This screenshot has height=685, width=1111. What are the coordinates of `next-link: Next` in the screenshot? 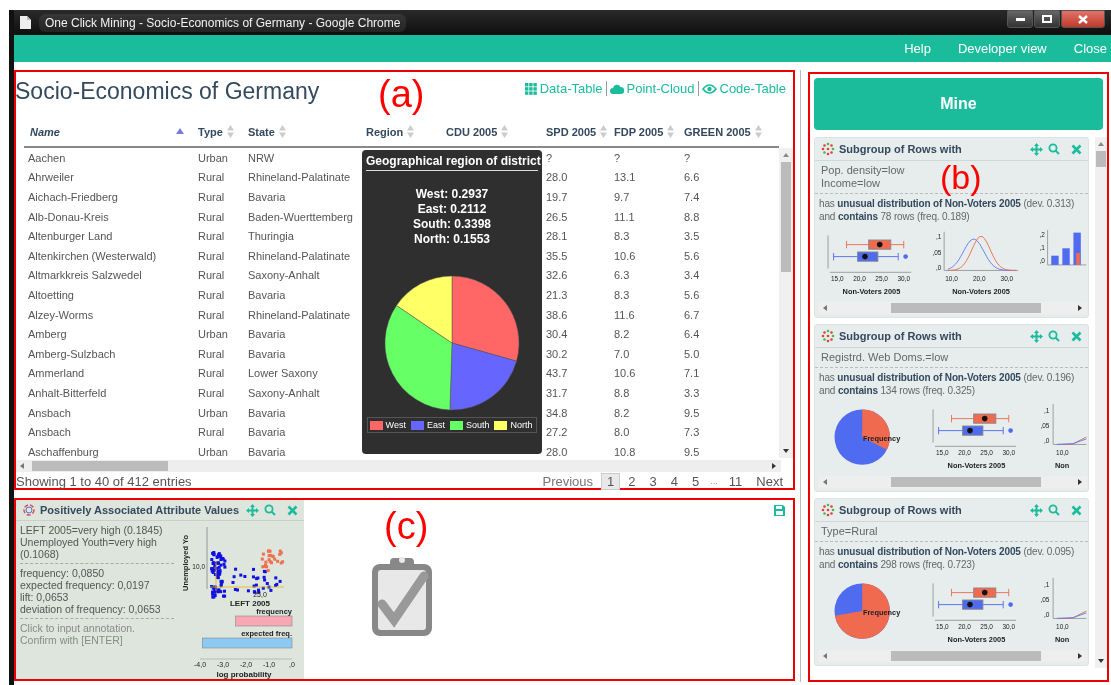 It's located at (769, 481).